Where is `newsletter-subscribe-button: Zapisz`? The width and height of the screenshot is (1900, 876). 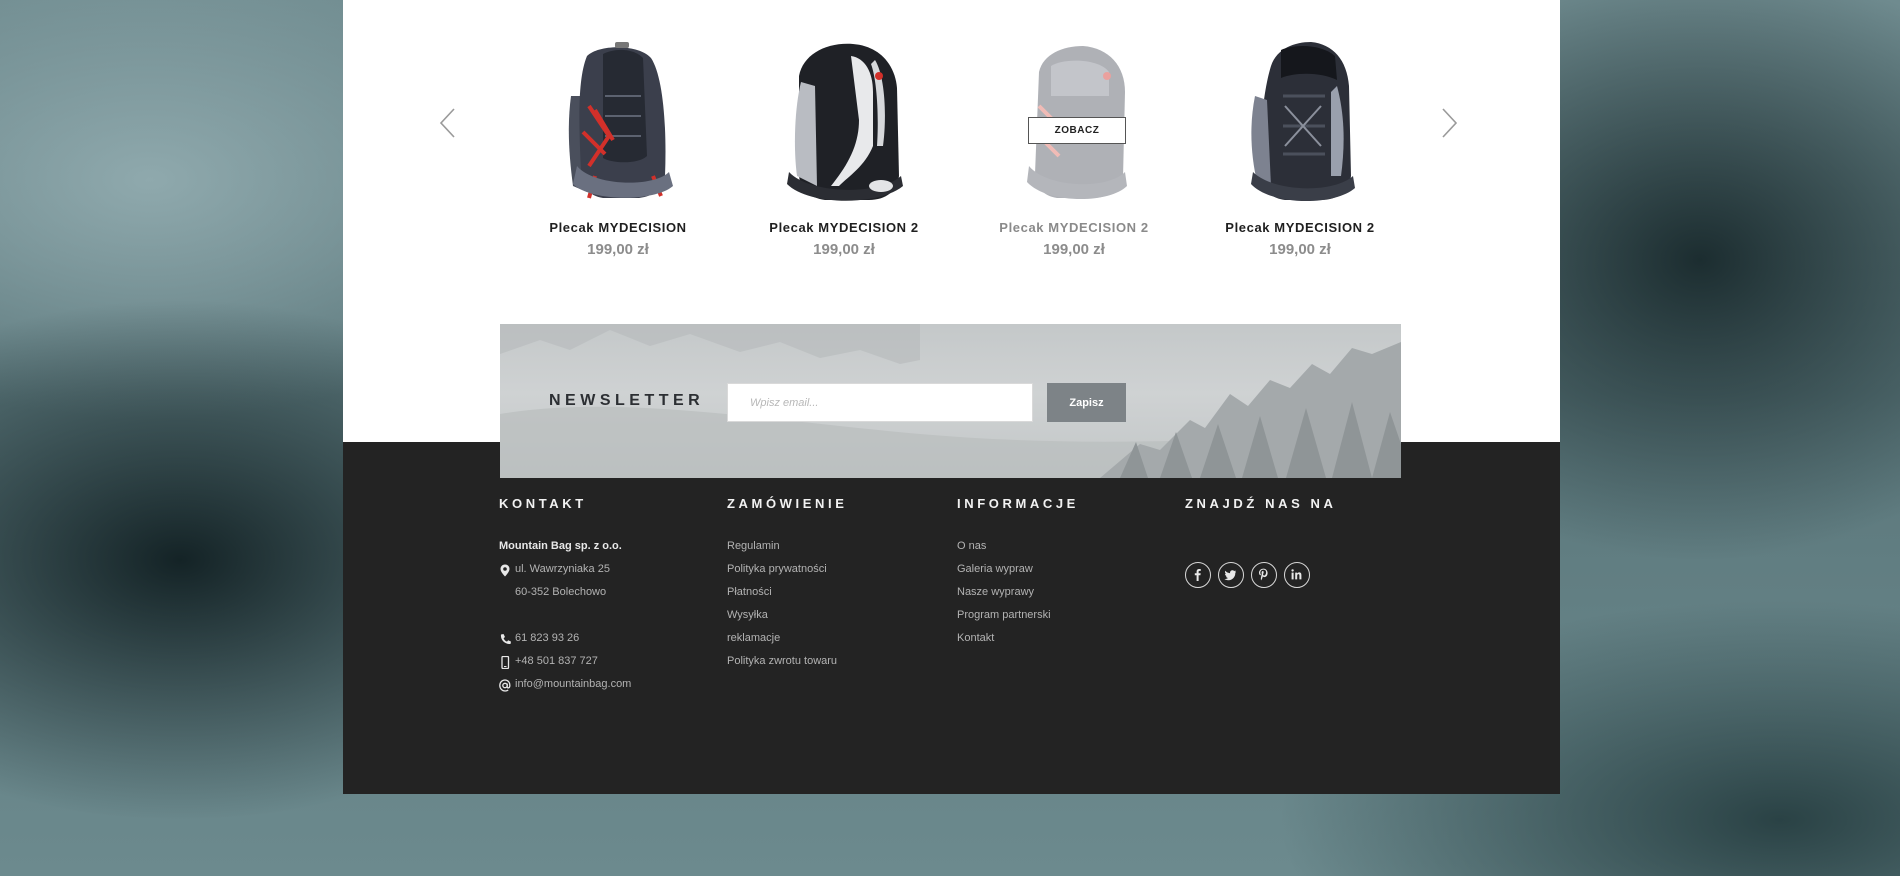
newsletter-subscribe-button: Zapisz is located at coordinates (1086, 402).